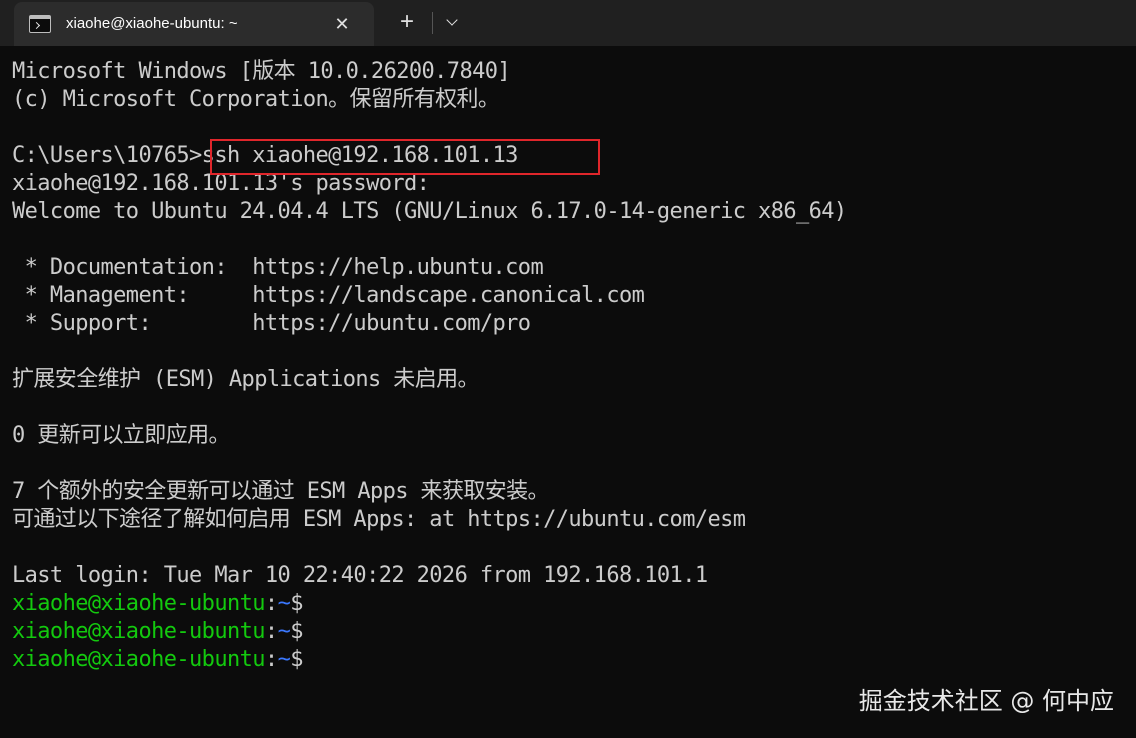 The height and width of the screenshot is (738, 1136). Describe the element at coordinates (278, 267) in the screenshot. I see `output-line: * Documentation: https://help.ubuntu.com` at that location.